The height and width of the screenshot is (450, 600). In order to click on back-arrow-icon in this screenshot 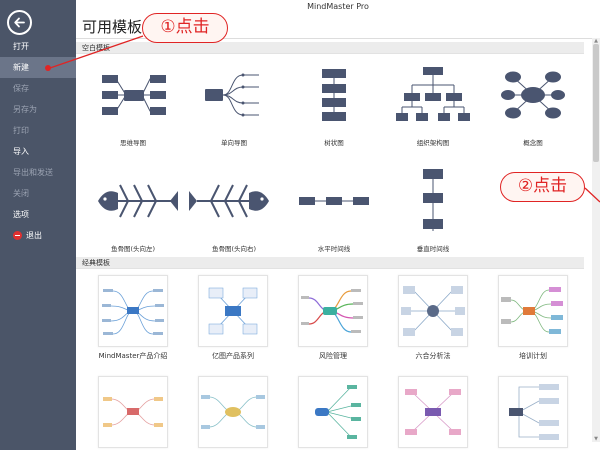, I will do `click(19, 22)`.